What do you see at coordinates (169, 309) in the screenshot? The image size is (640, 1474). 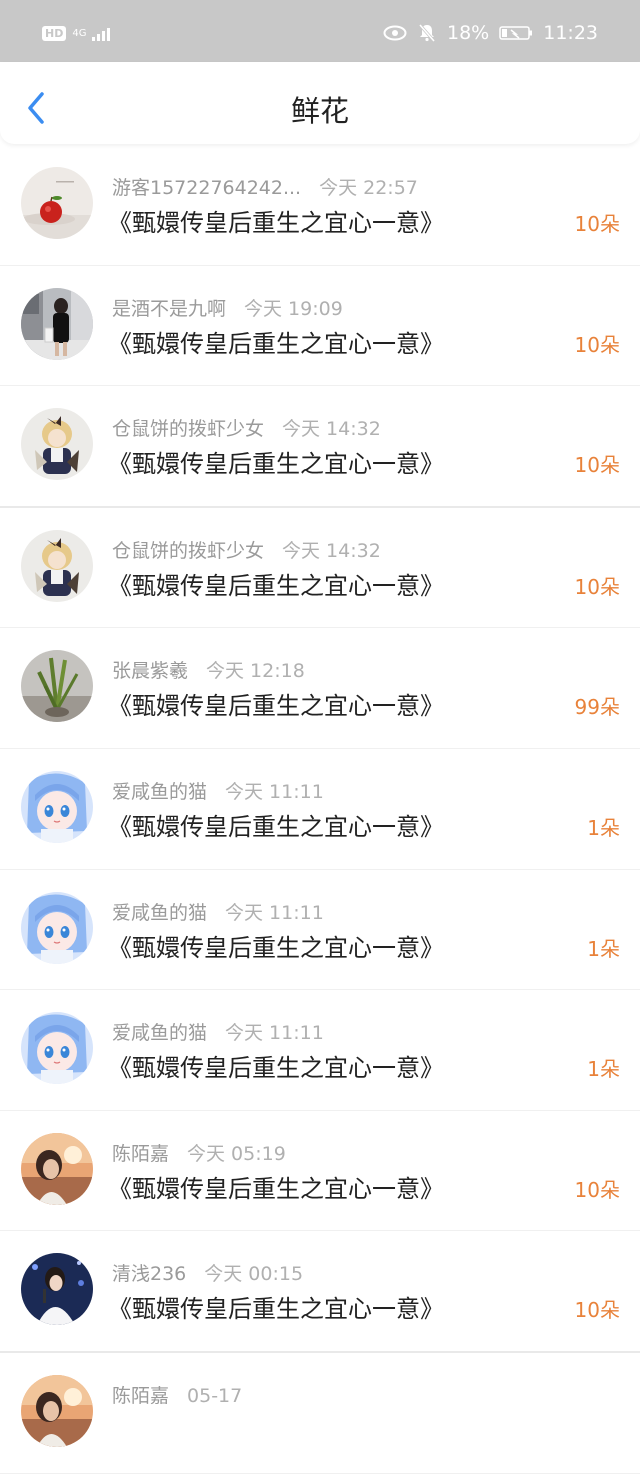 I see `username: 是酒不是九啊` at bounding box center [169, 309].